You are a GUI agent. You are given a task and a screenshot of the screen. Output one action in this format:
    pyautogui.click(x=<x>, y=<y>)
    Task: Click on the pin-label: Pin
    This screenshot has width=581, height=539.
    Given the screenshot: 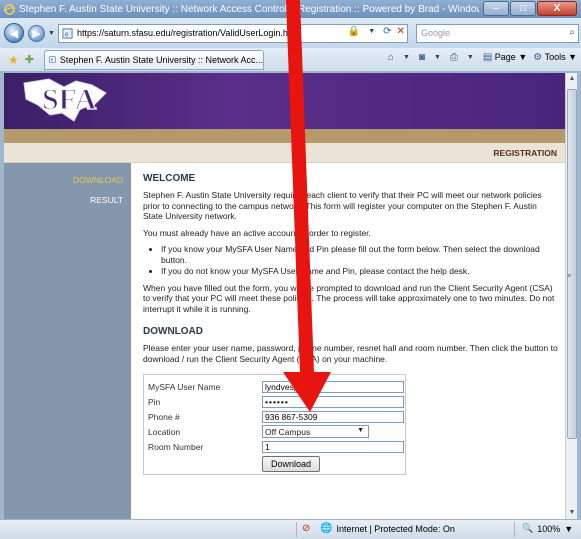 What is the action you would take?
    pyautogui.click(x=154, y=401)
    